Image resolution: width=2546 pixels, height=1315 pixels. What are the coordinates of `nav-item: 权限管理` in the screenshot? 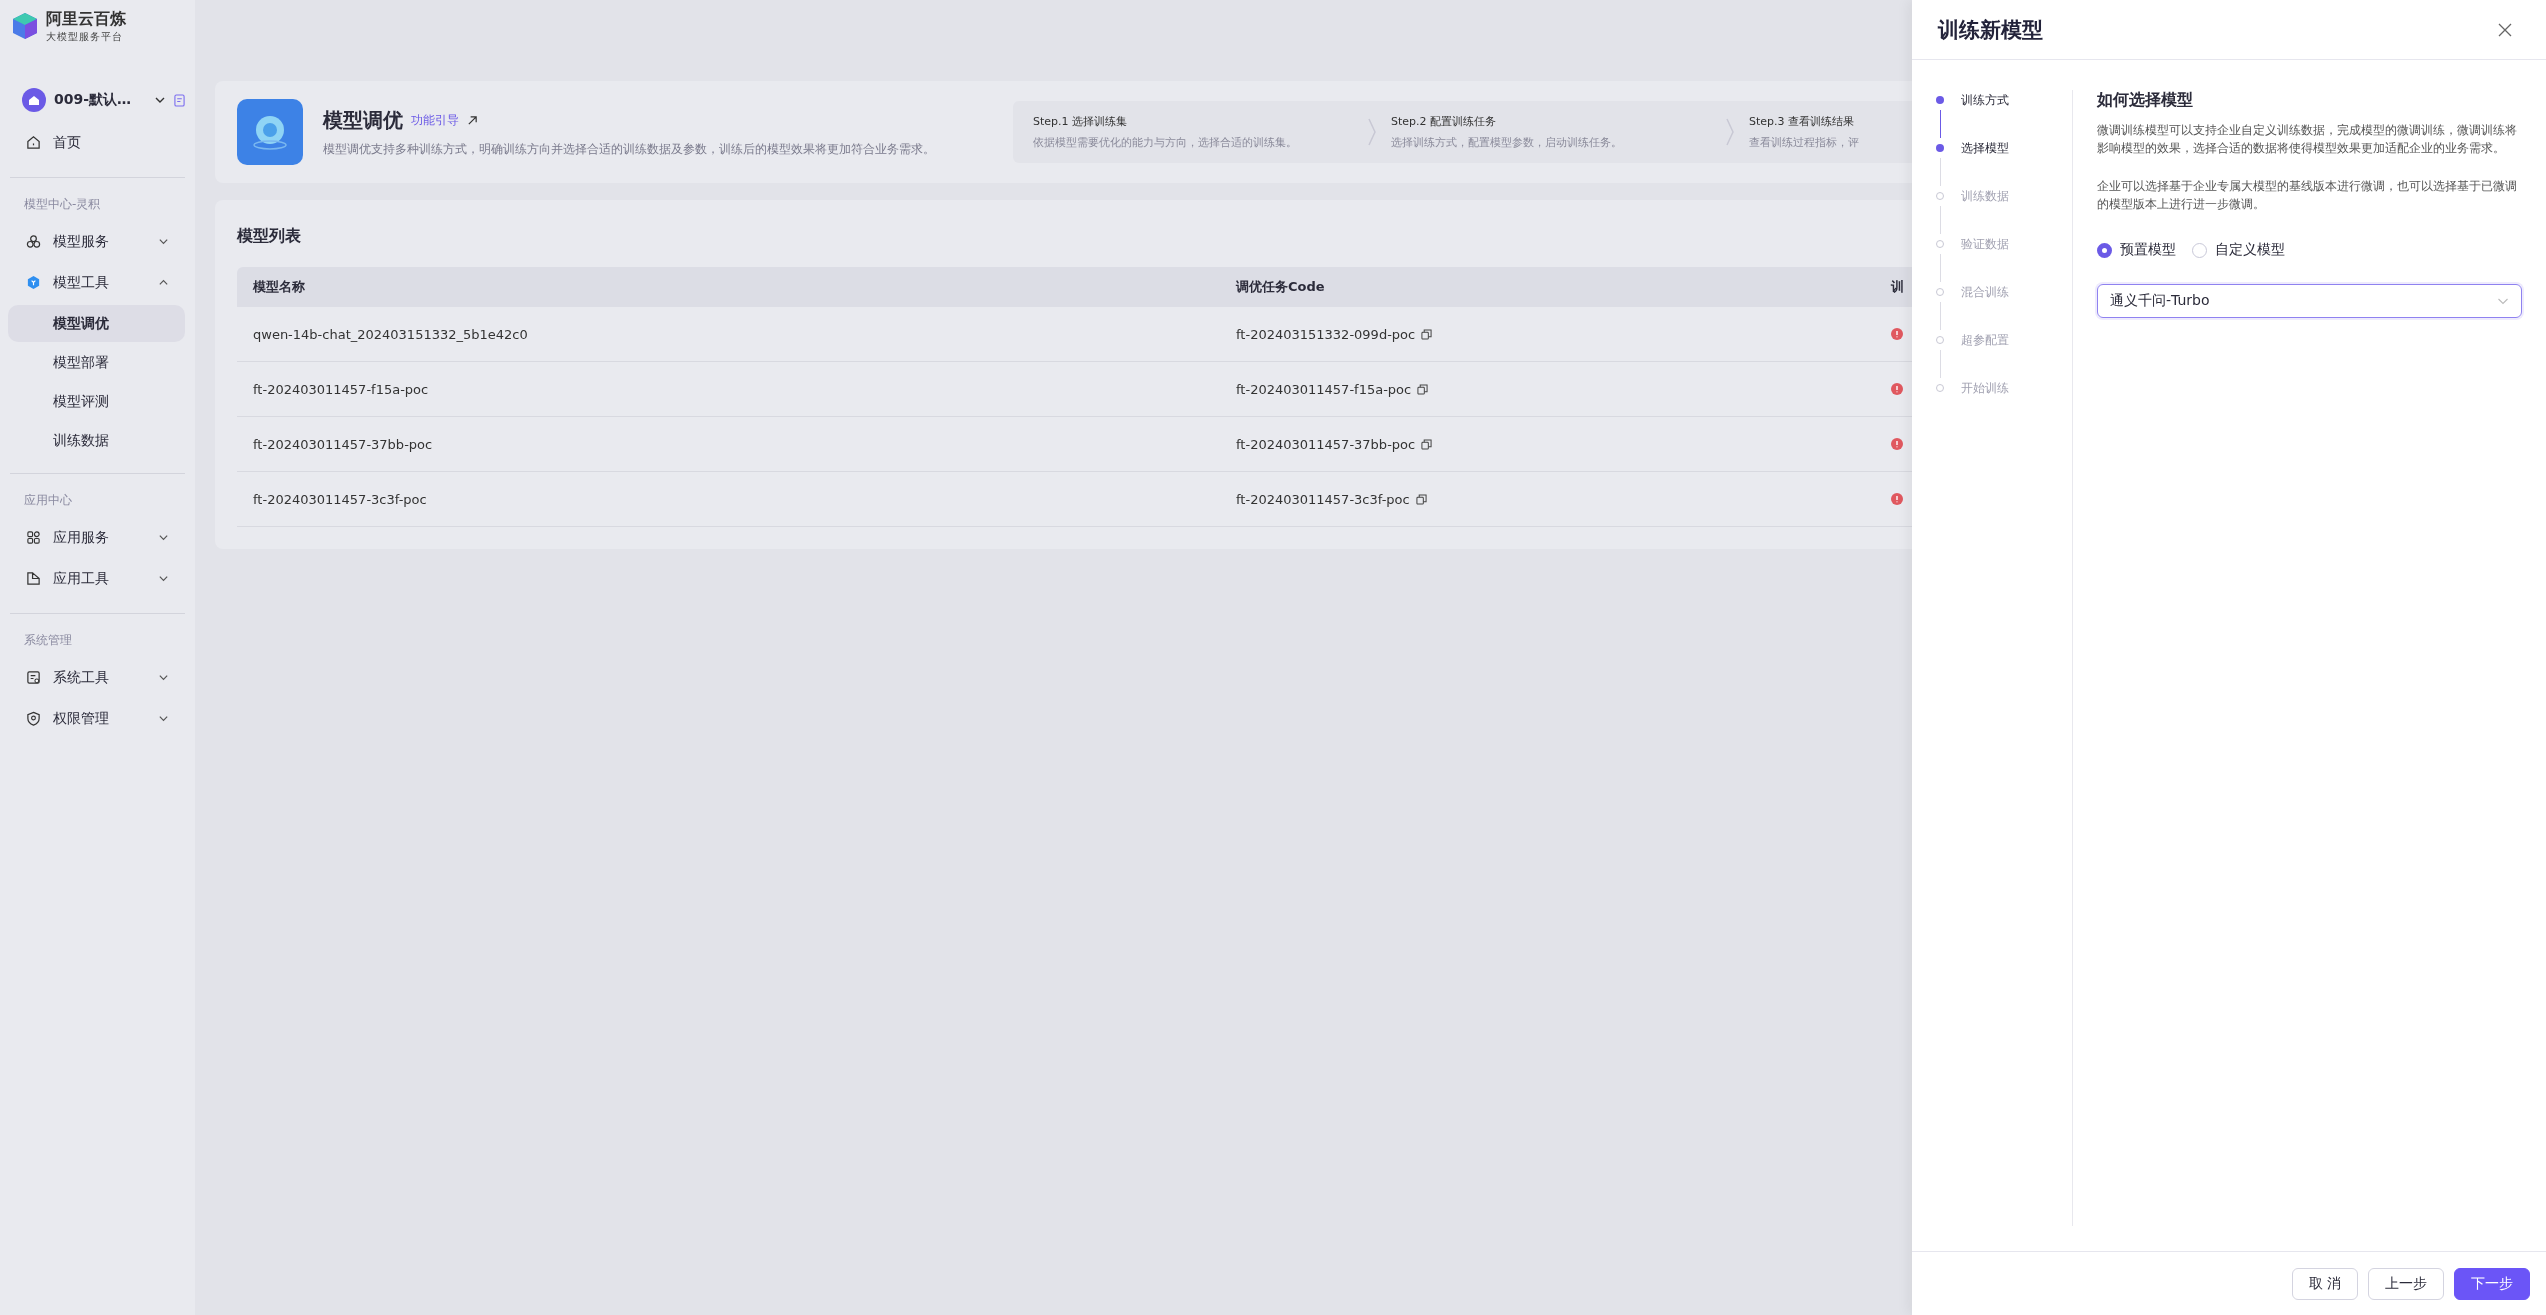 It's located at (96, 718).